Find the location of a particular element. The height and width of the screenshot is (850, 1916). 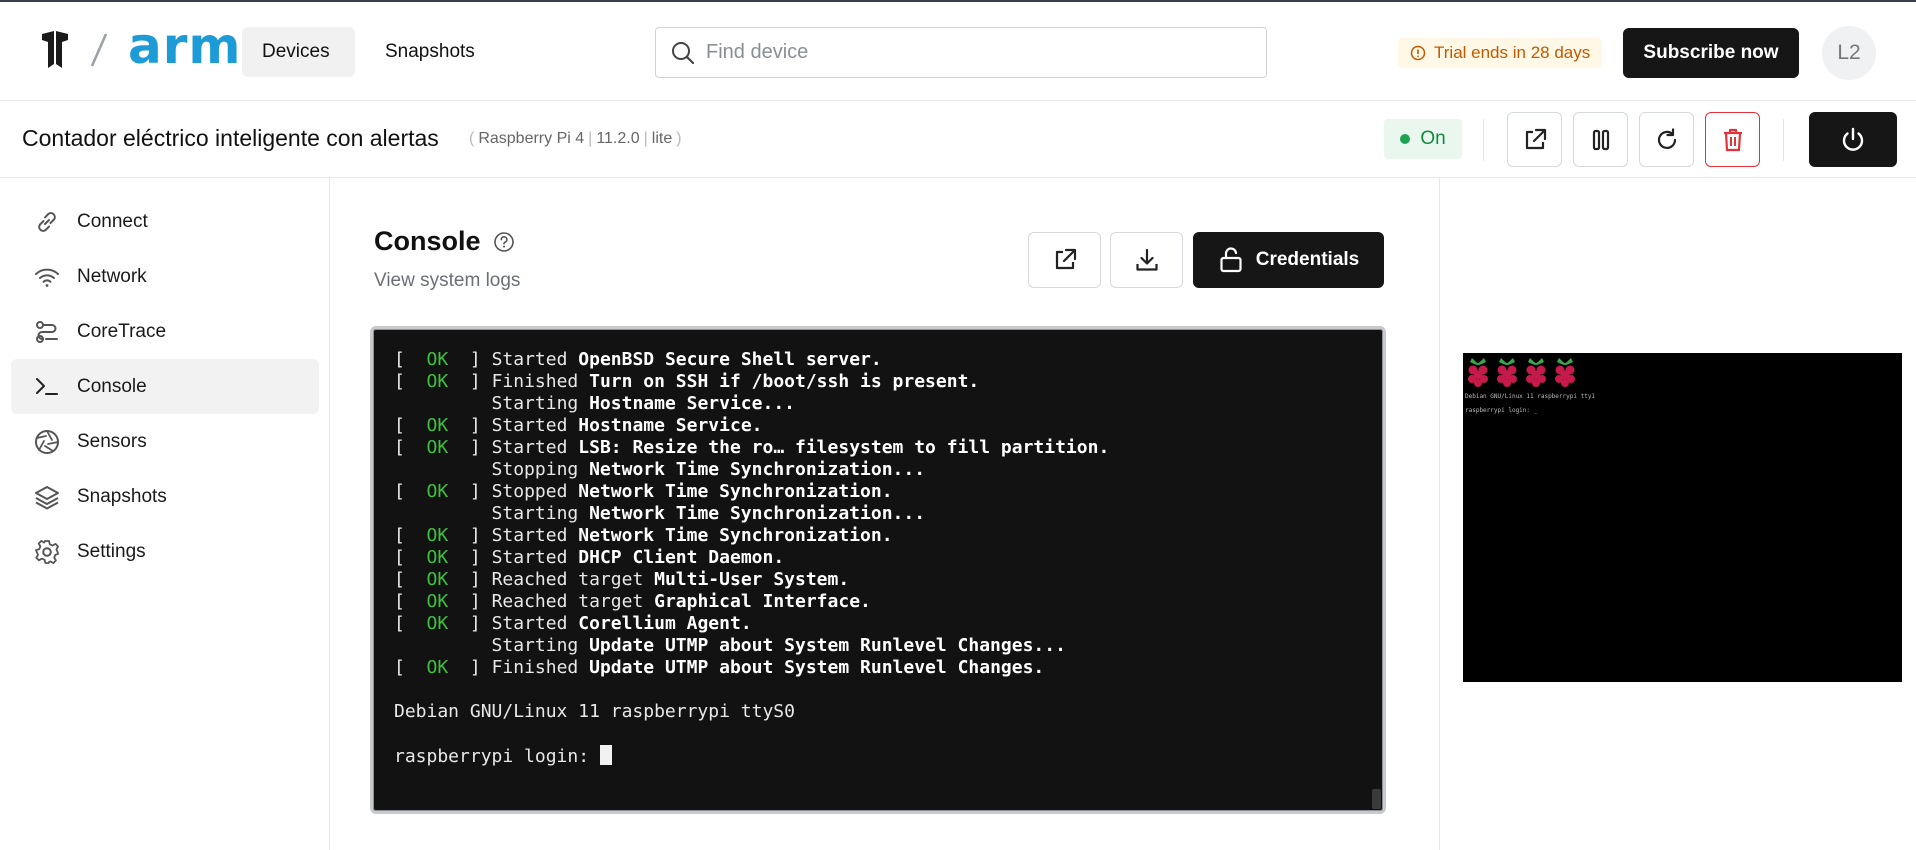

terminal-line-target: Turn on SSH if /boot/ssh is present. is located at coordinates (784, 381).